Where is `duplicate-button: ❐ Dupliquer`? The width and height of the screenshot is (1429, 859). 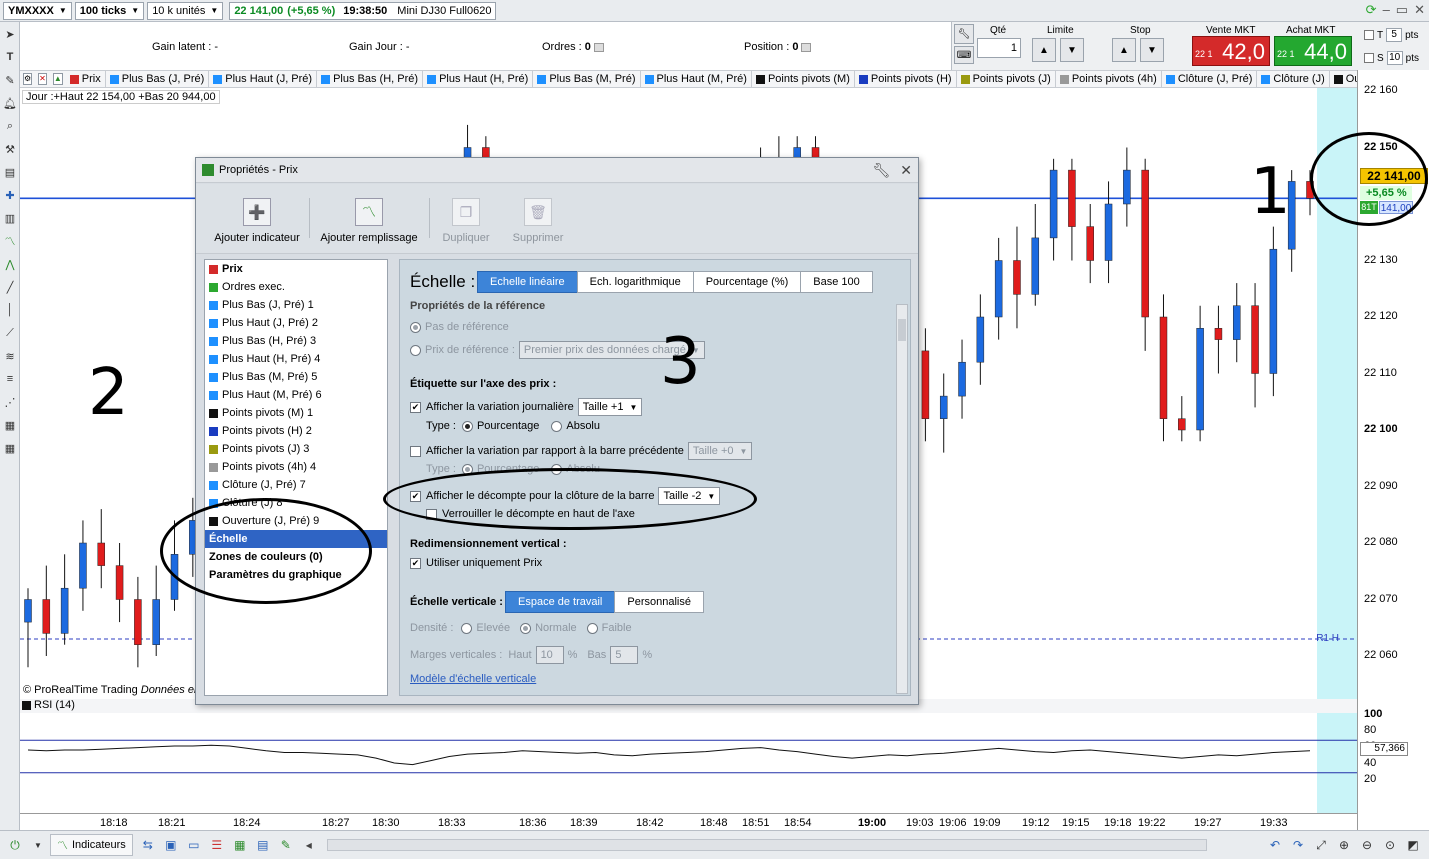
duplicate-button: ❐ Dupliquer is located at coordinates (466, 221).